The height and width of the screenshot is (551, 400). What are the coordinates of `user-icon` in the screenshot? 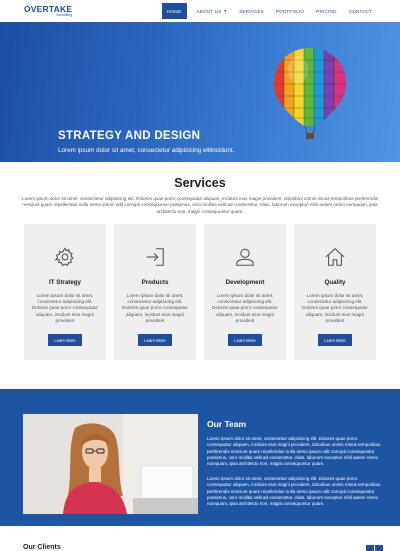 It's located at (245, 257).